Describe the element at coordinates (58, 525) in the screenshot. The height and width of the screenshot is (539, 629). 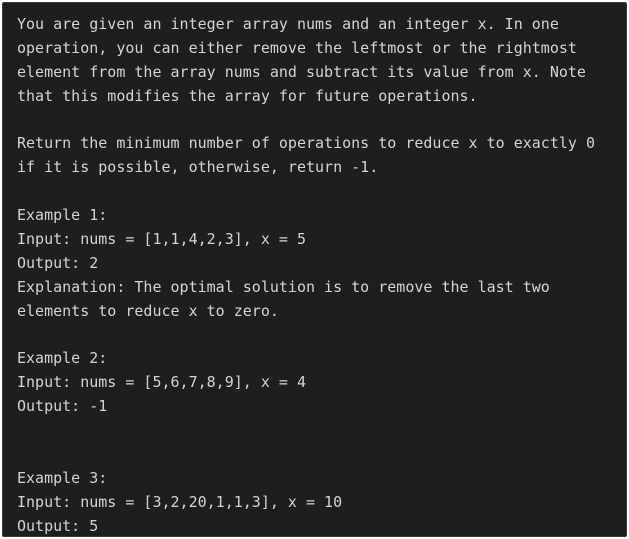
I see `example-3-output: Output: 5` at that location.